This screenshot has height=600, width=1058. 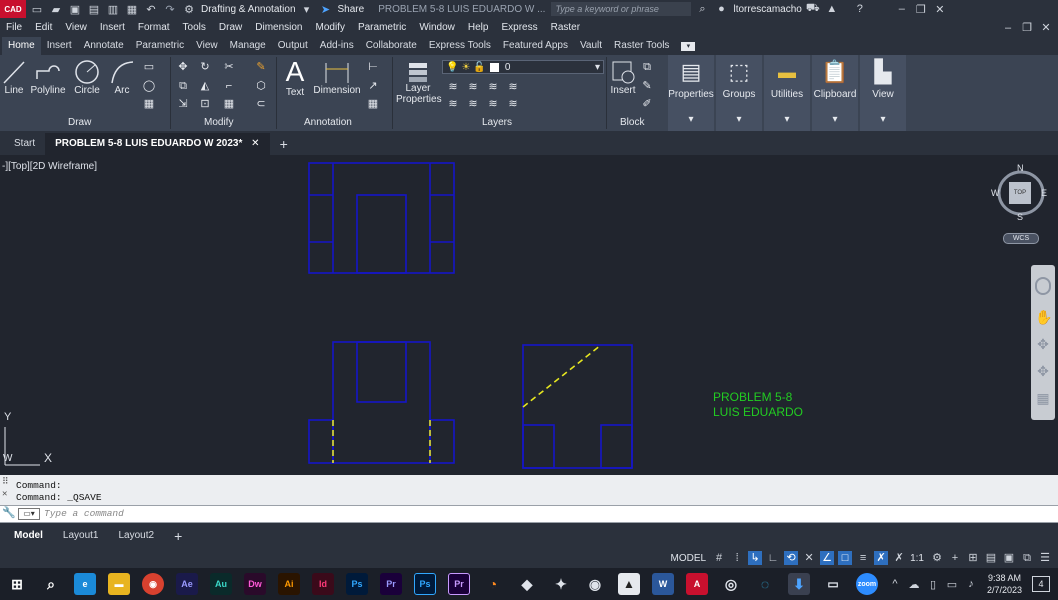 What do you see at coordinates (132, 9) in the screenshot?
I see `plot-icon: ▦` at bounding box center [132, 9].